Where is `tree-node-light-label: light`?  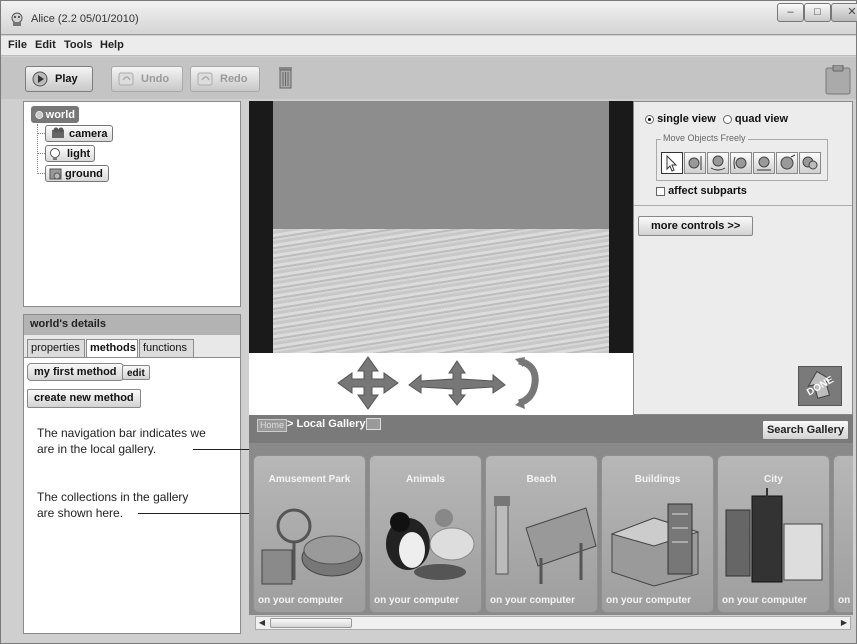 tree-node-light-label: light is located at coordinates (79, 153).